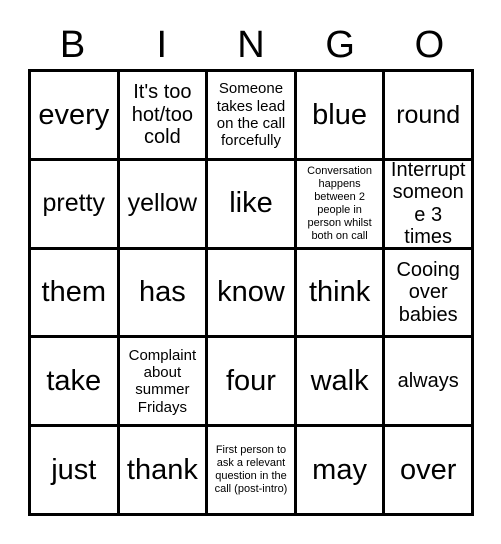  I want to click on bingo-cell-label: take, so click(74, 381).